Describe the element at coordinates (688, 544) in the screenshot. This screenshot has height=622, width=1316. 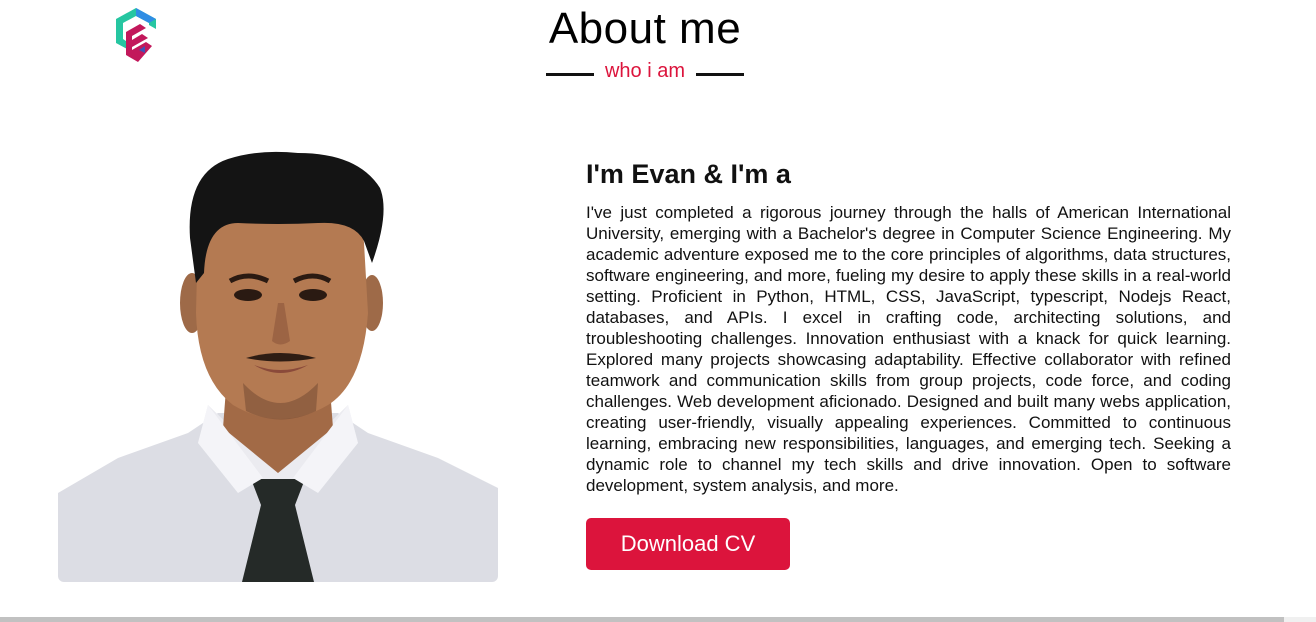
I see `download-cv-button: Download CV` at that location.